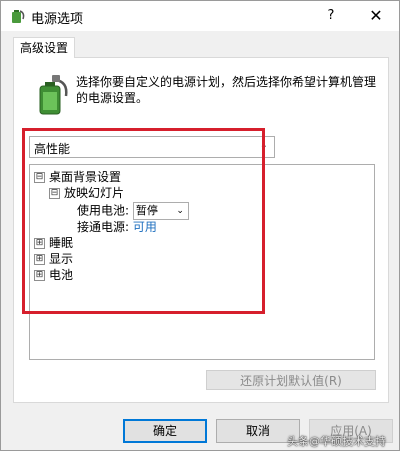  What do you see at coordinates (152, 147) in the screenshot?
I see `power-plan-dropdown: 高性能 ⌄` at bounding box center [152, 147].